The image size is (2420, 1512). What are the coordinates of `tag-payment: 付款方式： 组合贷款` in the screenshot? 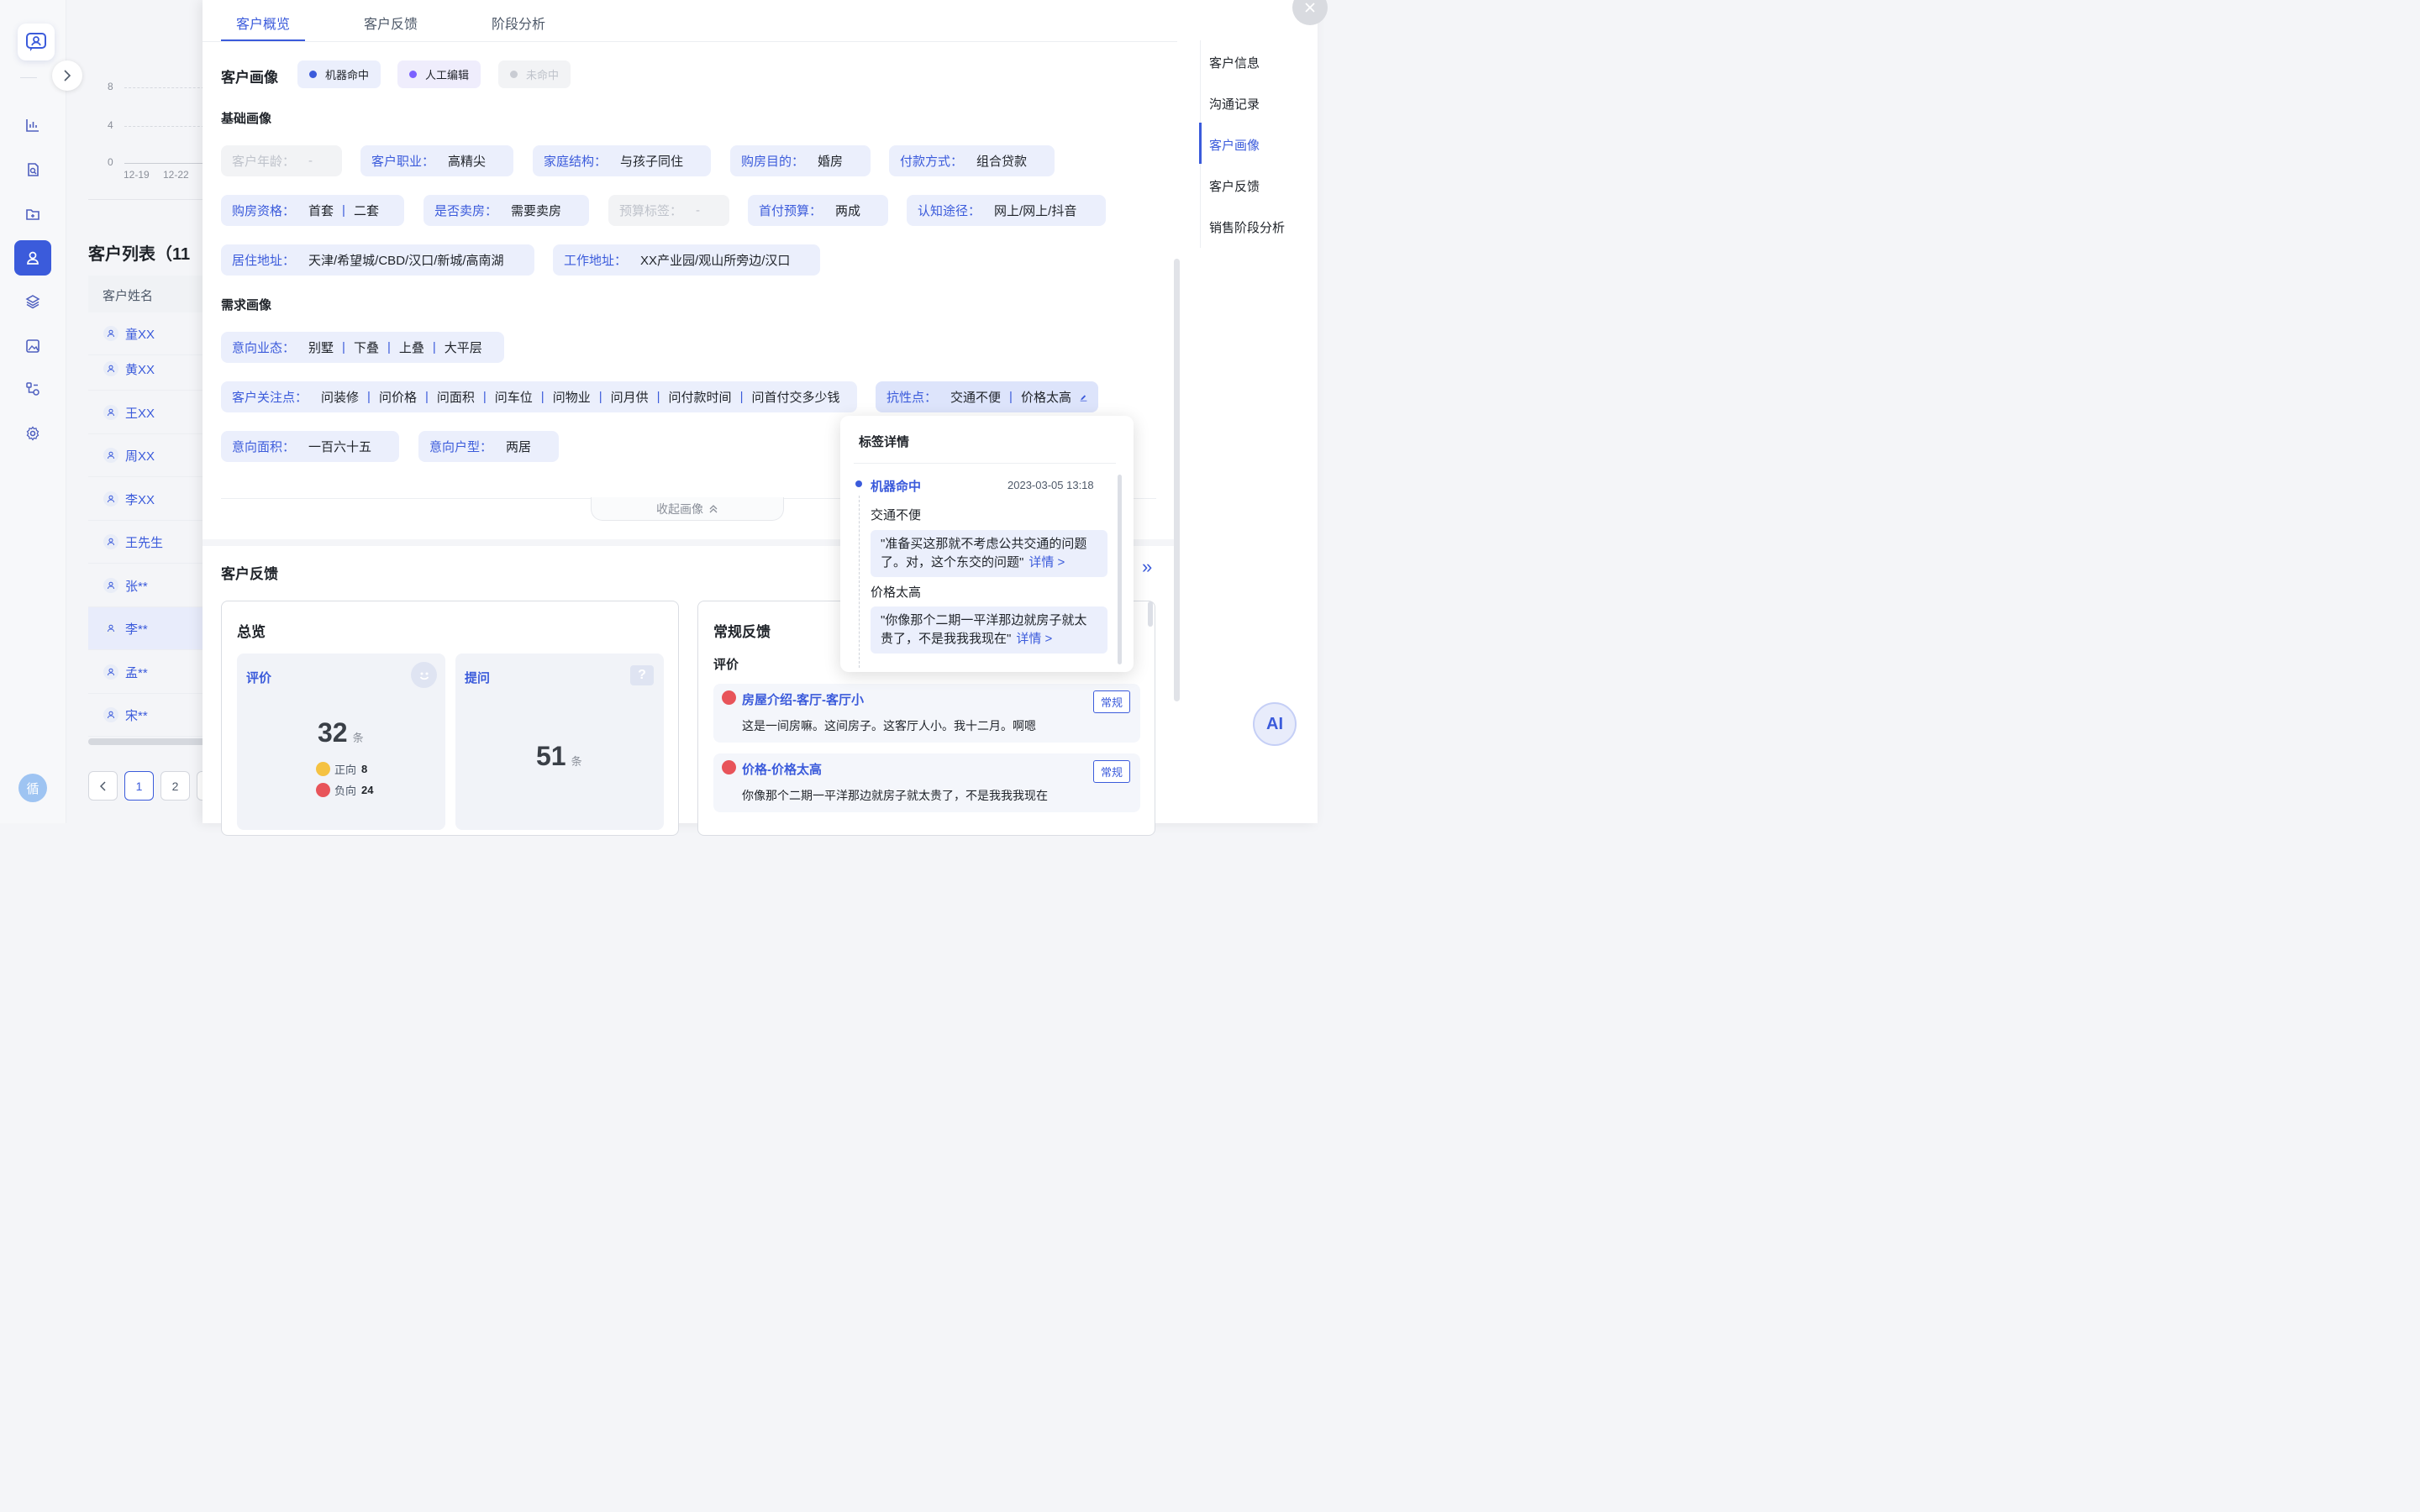 It's located at (972, 160).